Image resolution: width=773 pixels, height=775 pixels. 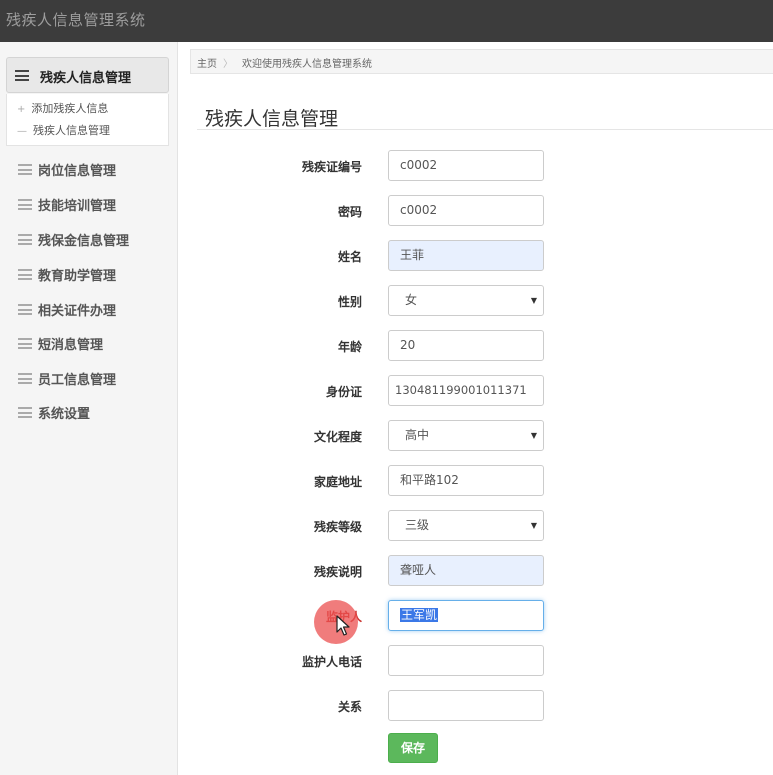 What do you see at coordinates (331, 662) in the screenshot?
I see `label-guardian-phone: 监护人电话` at bounding box center [331, 662].